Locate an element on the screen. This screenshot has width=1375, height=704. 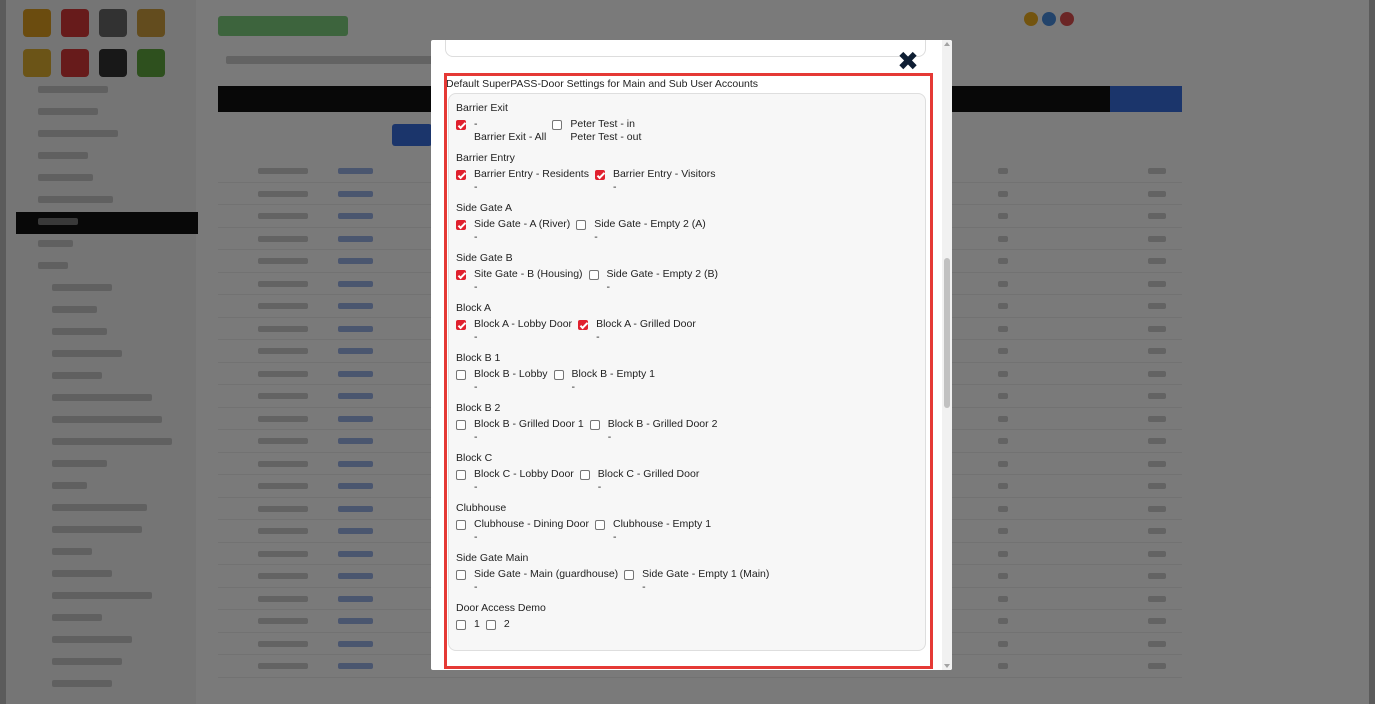
door-option-text: Peter Test - in Peter Test - out is located at coordinates (605, 131).